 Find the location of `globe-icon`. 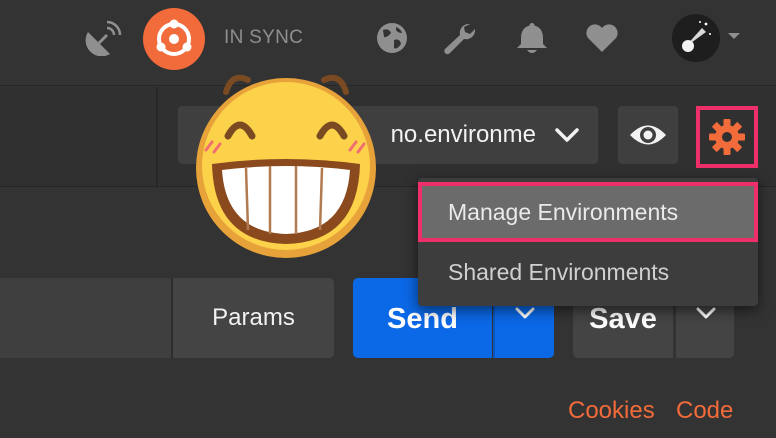

globe-icon is located at coordinates (392, 38).